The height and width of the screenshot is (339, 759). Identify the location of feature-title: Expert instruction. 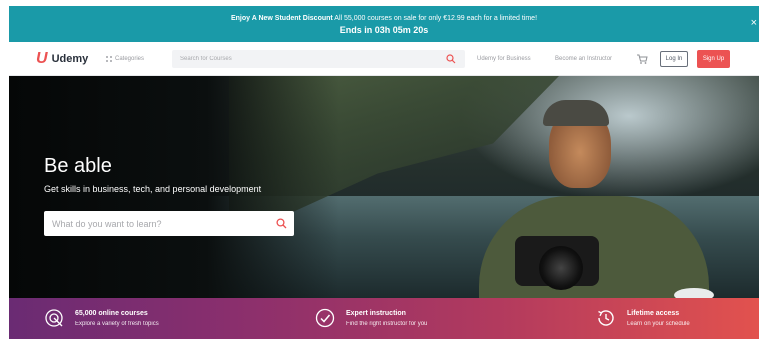
(376, 313).